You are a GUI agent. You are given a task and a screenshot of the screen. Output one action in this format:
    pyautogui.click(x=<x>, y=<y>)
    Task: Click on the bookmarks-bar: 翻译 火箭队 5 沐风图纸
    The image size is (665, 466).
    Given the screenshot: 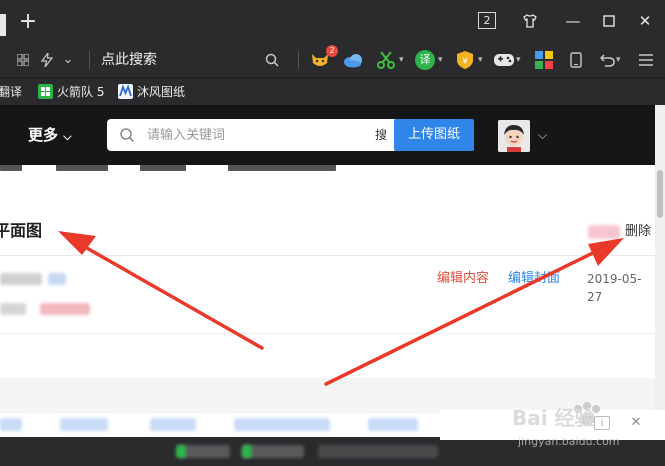 What is the action you would take?
    pyautogui.click(x=332, y=91)
    